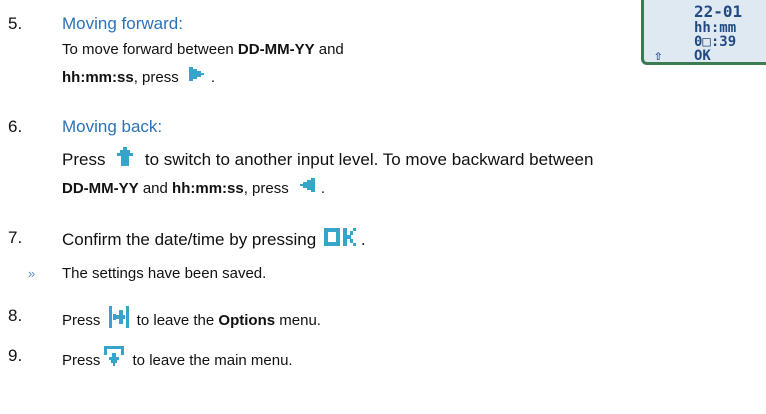 Image resolution: width=766 pixels, height=414 pixels. What do you see at coordinates (193, 189) in the screenshot?
I see `step-text: DD-MM-YY and hh:mm:ss, press .` at bounding box center [193, 189].